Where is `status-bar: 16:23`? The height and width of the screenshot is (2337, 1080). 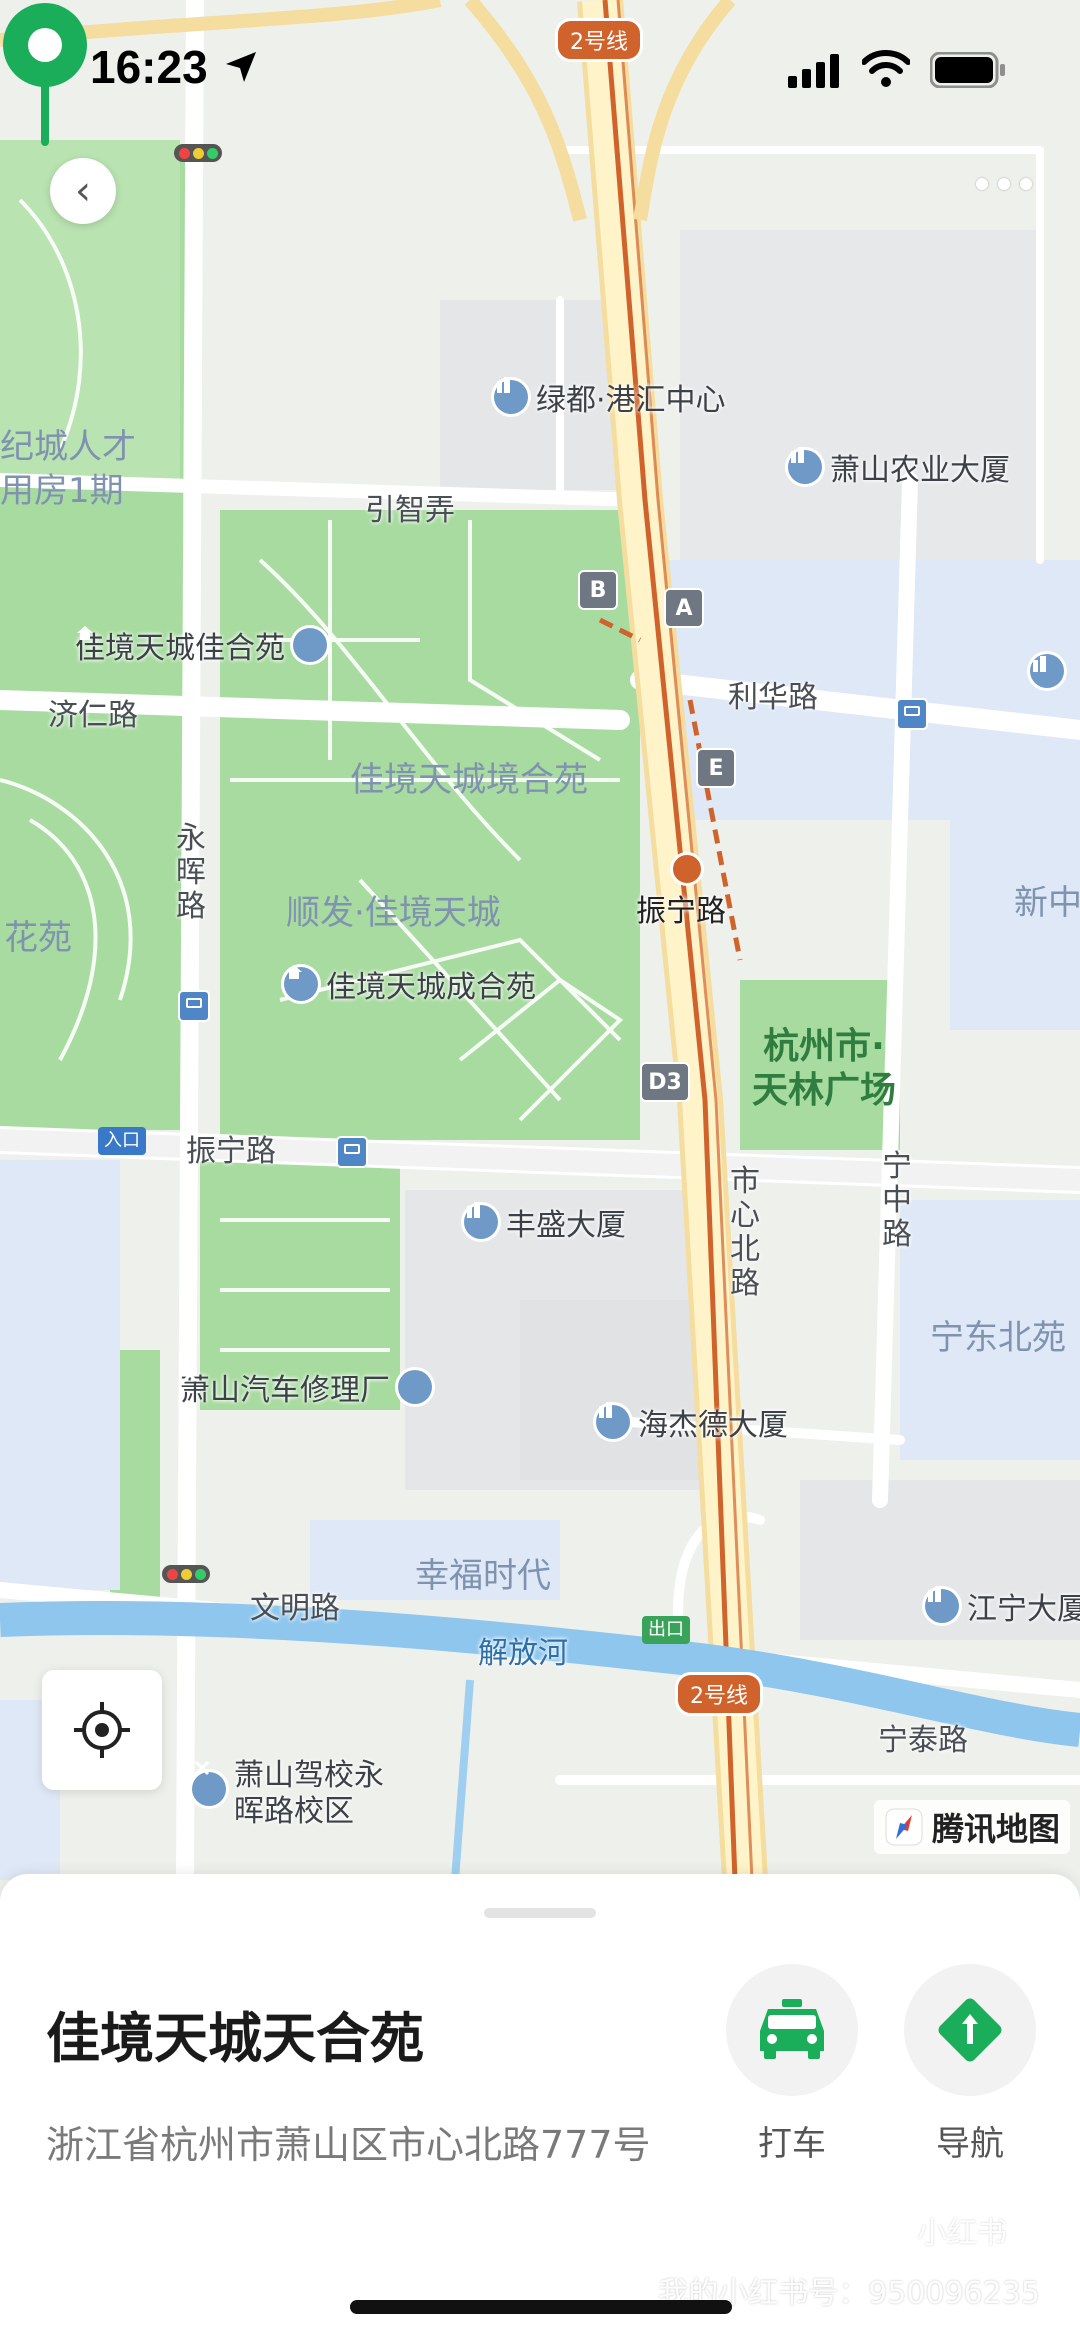
status-bar: 16:23 is located at coordinates (540, 70).